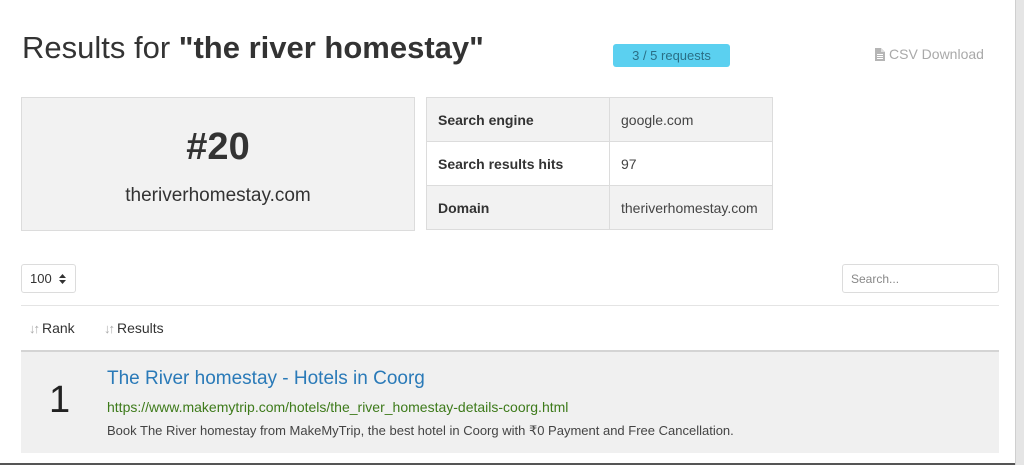 This screenshot has width=1024, height=465. What do you see at coordinates (41, 278) in the screenshot?
I see `page-size-value: 100` at bounding box center [41, 278].